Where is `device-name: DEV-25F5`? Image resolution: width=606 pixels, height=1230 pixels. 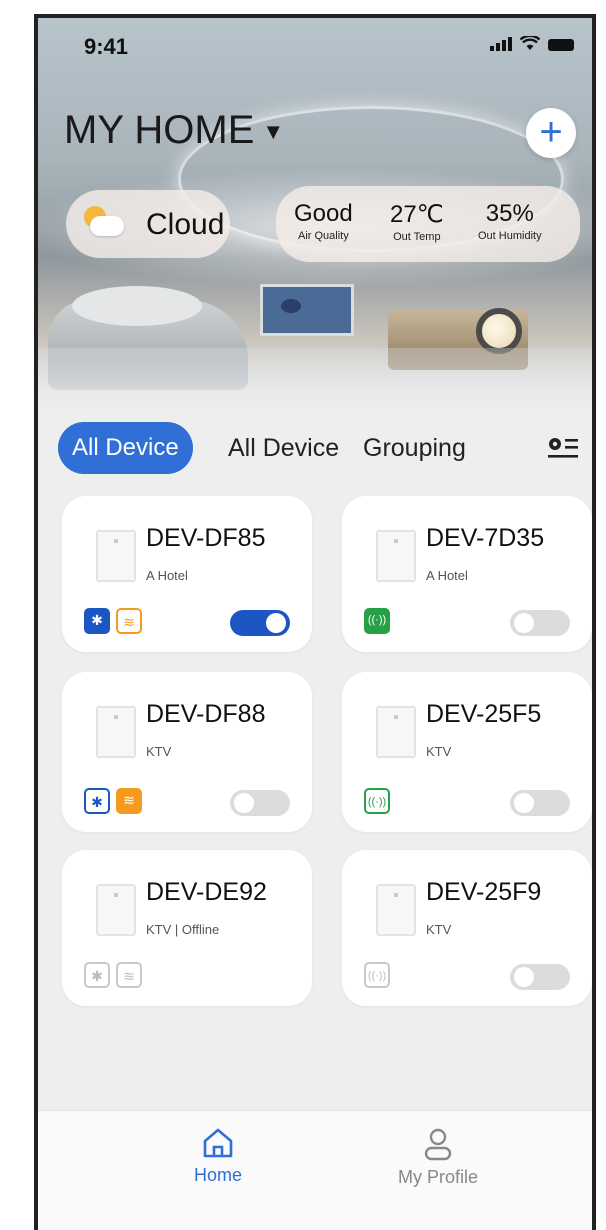
device-name: DEV-25F5 is located at coordinates (484, 714).